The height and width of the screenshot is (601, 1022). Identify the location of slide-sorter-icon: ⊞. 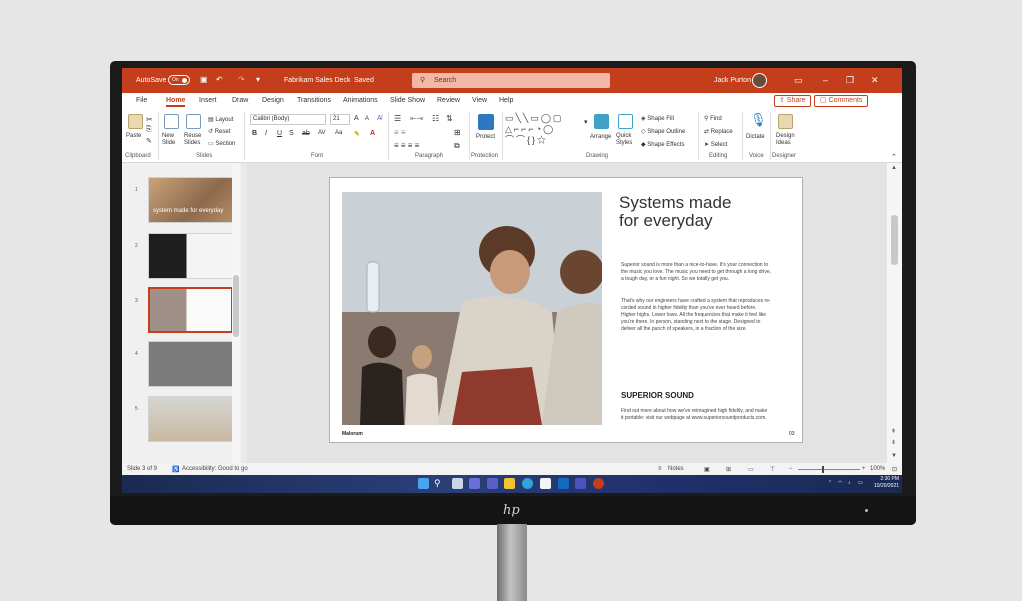
(728, 469).